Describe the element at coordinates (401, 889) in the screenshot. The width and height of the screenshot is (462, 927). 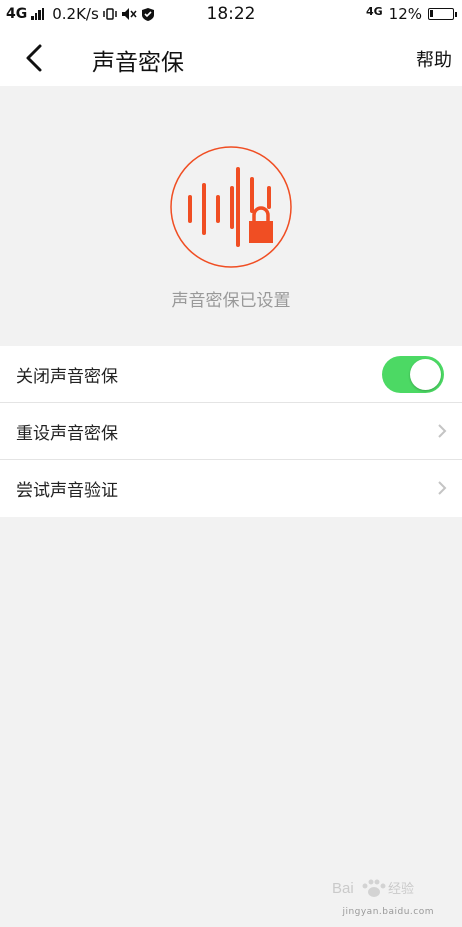
I see `svg-text: 经验` at that location.